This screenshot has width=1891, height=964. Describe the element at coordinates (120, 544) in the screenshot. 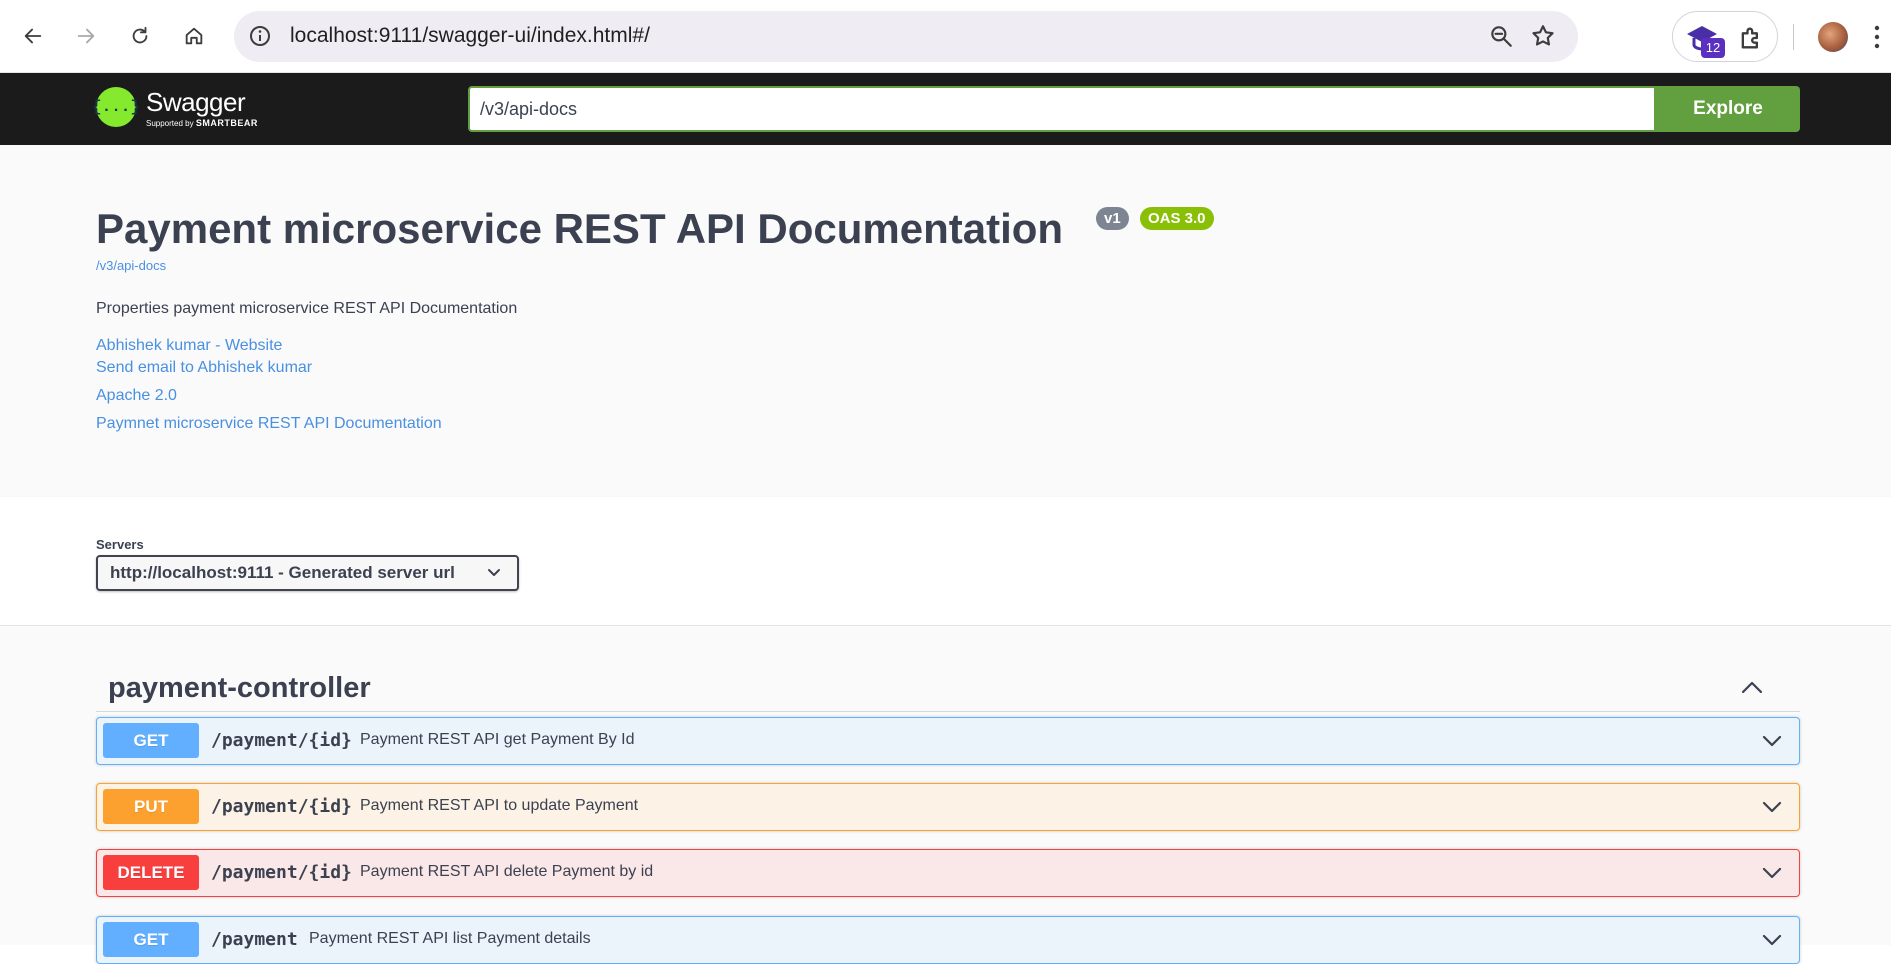

I see `servers-label: Servers` at that location.